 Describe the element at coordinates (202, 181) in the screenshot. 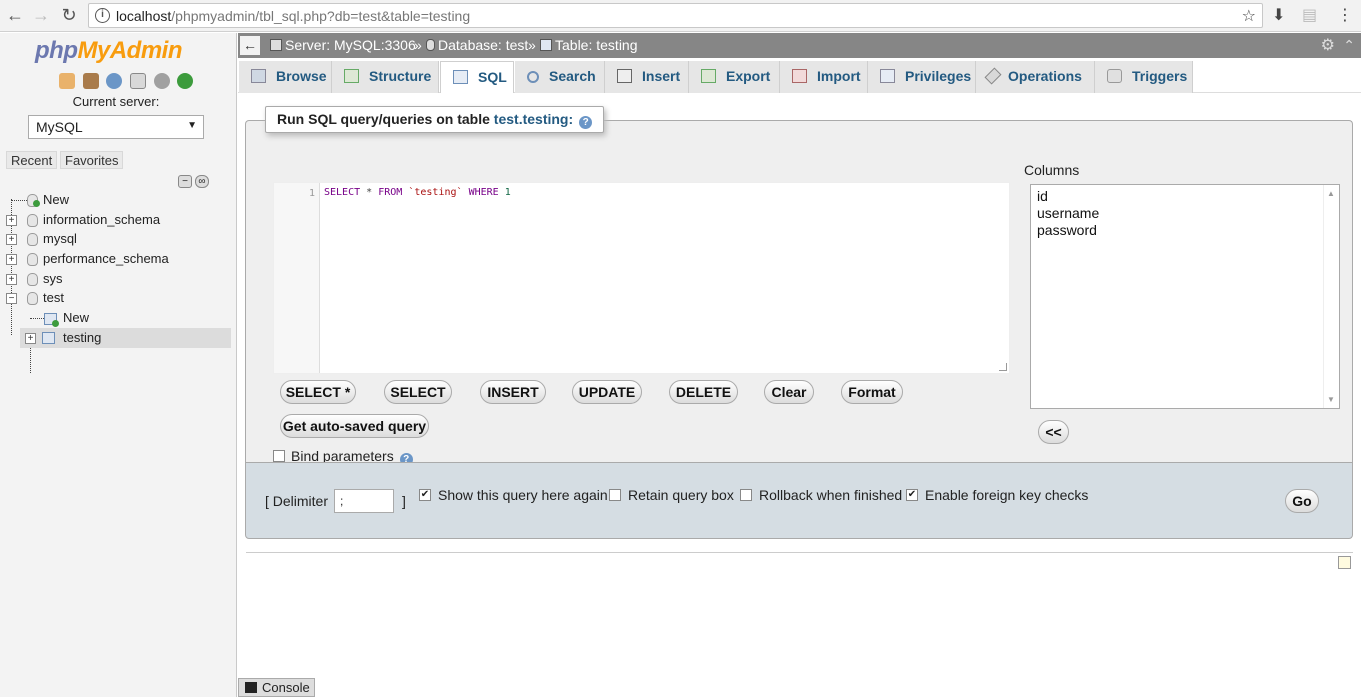

I see `link-icon: ∞` at that location.